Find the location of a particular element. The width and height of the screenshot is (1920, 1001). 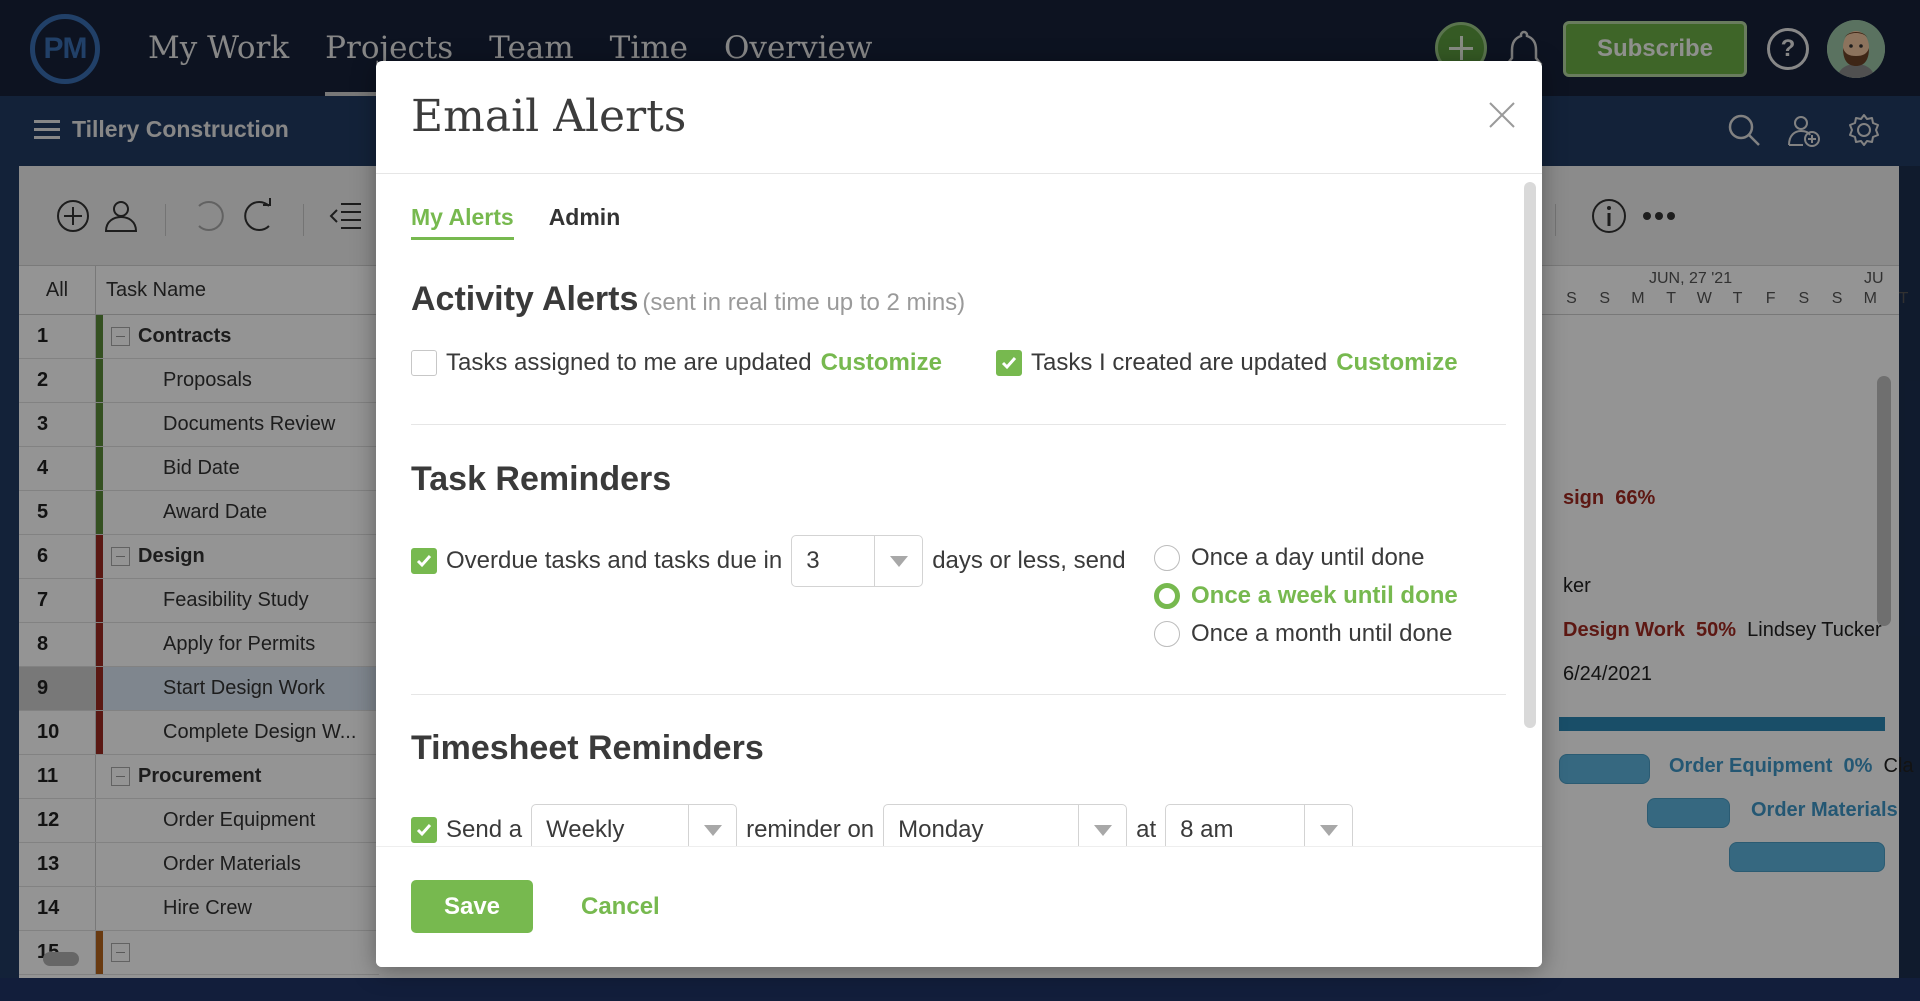

radio-once-a-month is located at coordinates (1167, 634).